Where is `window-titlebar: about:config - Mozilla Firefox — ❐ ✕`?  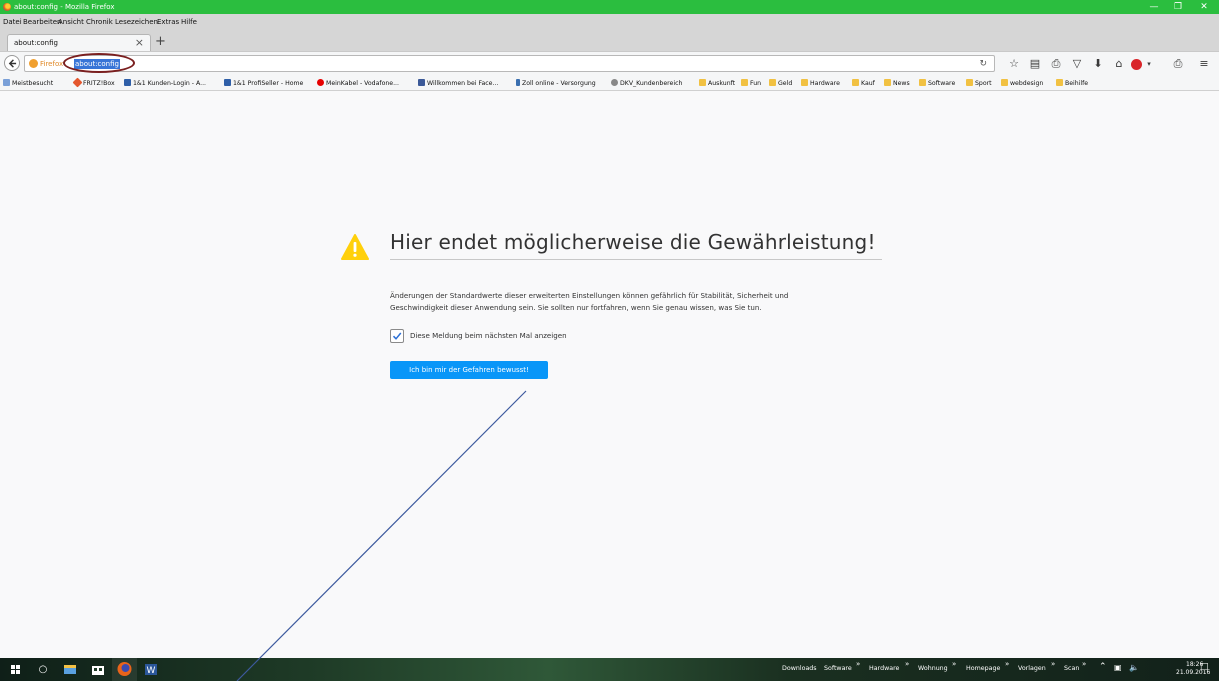
window-titlebar: about:config - Mozilla Firefox — ❐ ✕ is located at coordinates (609, 7).